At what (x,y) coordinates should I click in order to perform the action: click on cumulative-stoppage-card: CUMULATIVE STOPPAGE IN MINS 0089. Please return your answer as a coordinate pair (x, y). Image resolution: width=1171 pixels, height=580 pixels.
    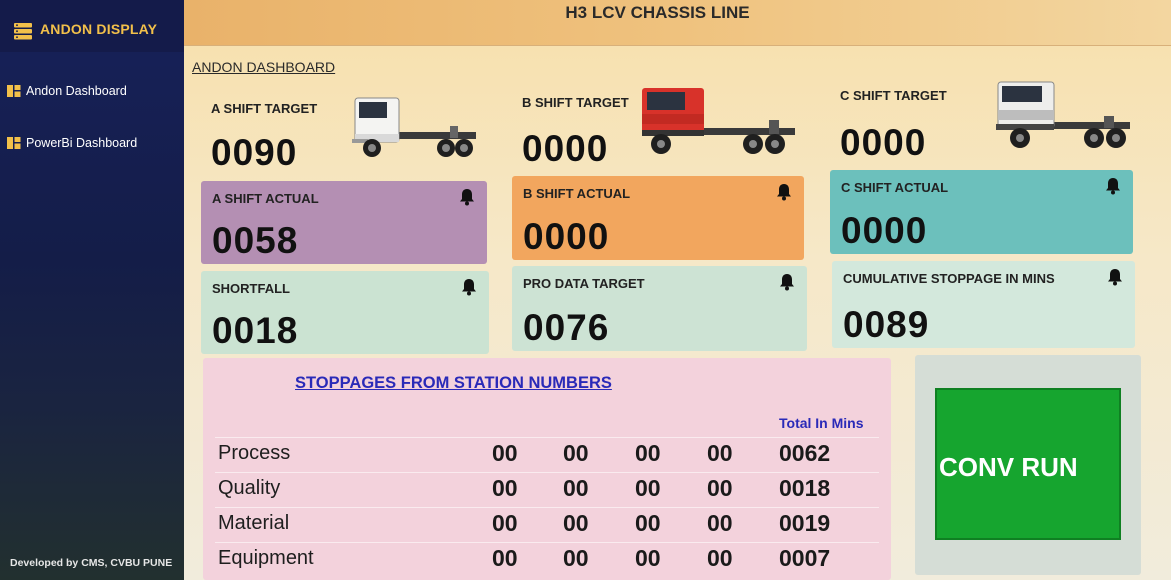
    Looking at the image, I should click on (983, 304).